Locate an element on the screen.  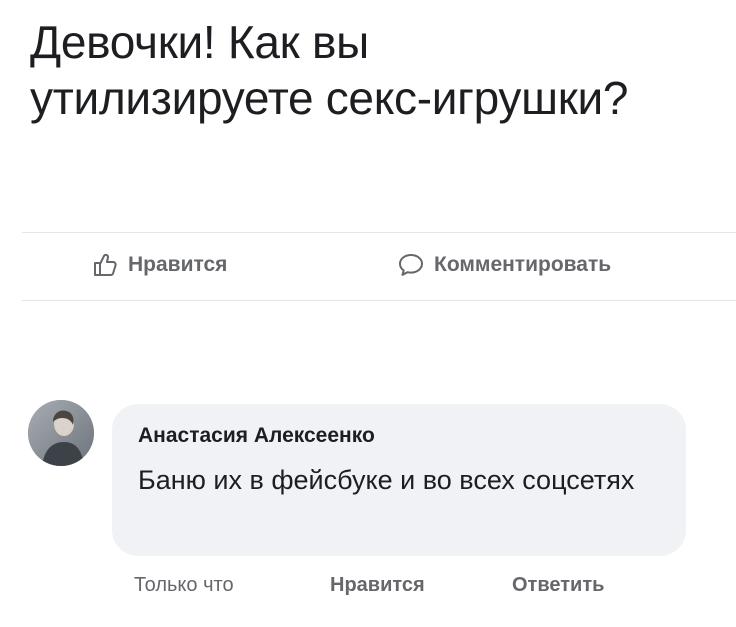
speech-bubble-icon is located at coordinates (411, 265).